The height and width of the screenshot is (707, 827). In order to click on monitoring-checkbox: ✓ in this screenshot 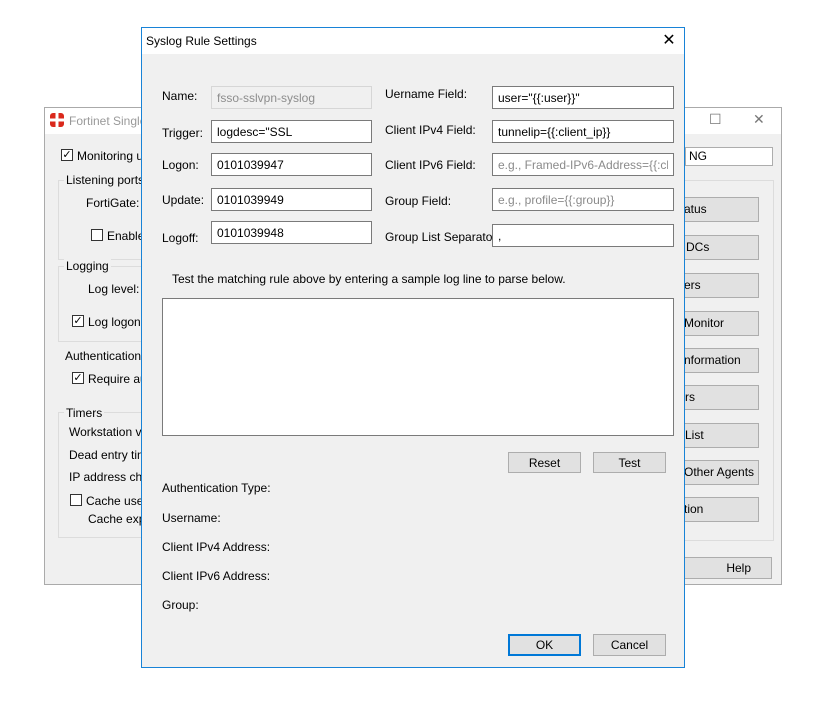, I will do `click(67, 155)`.